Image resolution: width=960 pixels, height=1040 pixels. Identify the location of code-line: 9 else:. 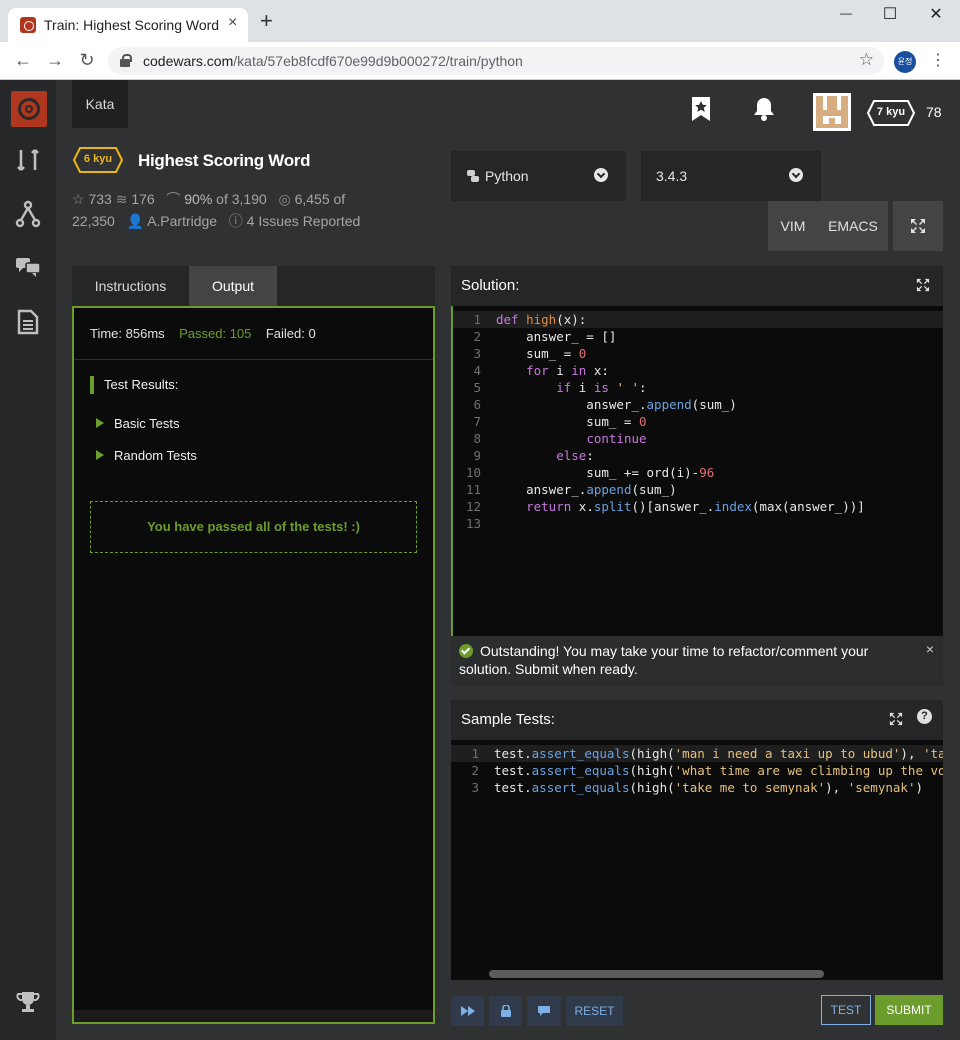
(533, 455).